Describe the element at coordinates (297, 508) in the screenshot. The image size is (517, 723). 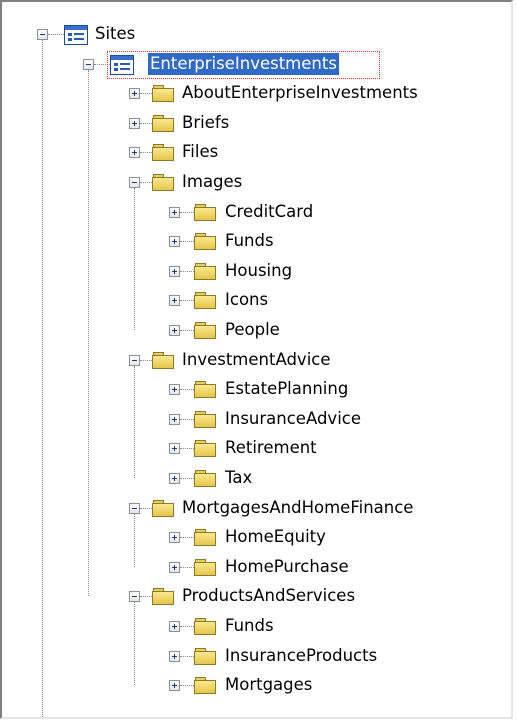
I see `tree-node-folder: MortgagesAndHomeFinance` at that location.